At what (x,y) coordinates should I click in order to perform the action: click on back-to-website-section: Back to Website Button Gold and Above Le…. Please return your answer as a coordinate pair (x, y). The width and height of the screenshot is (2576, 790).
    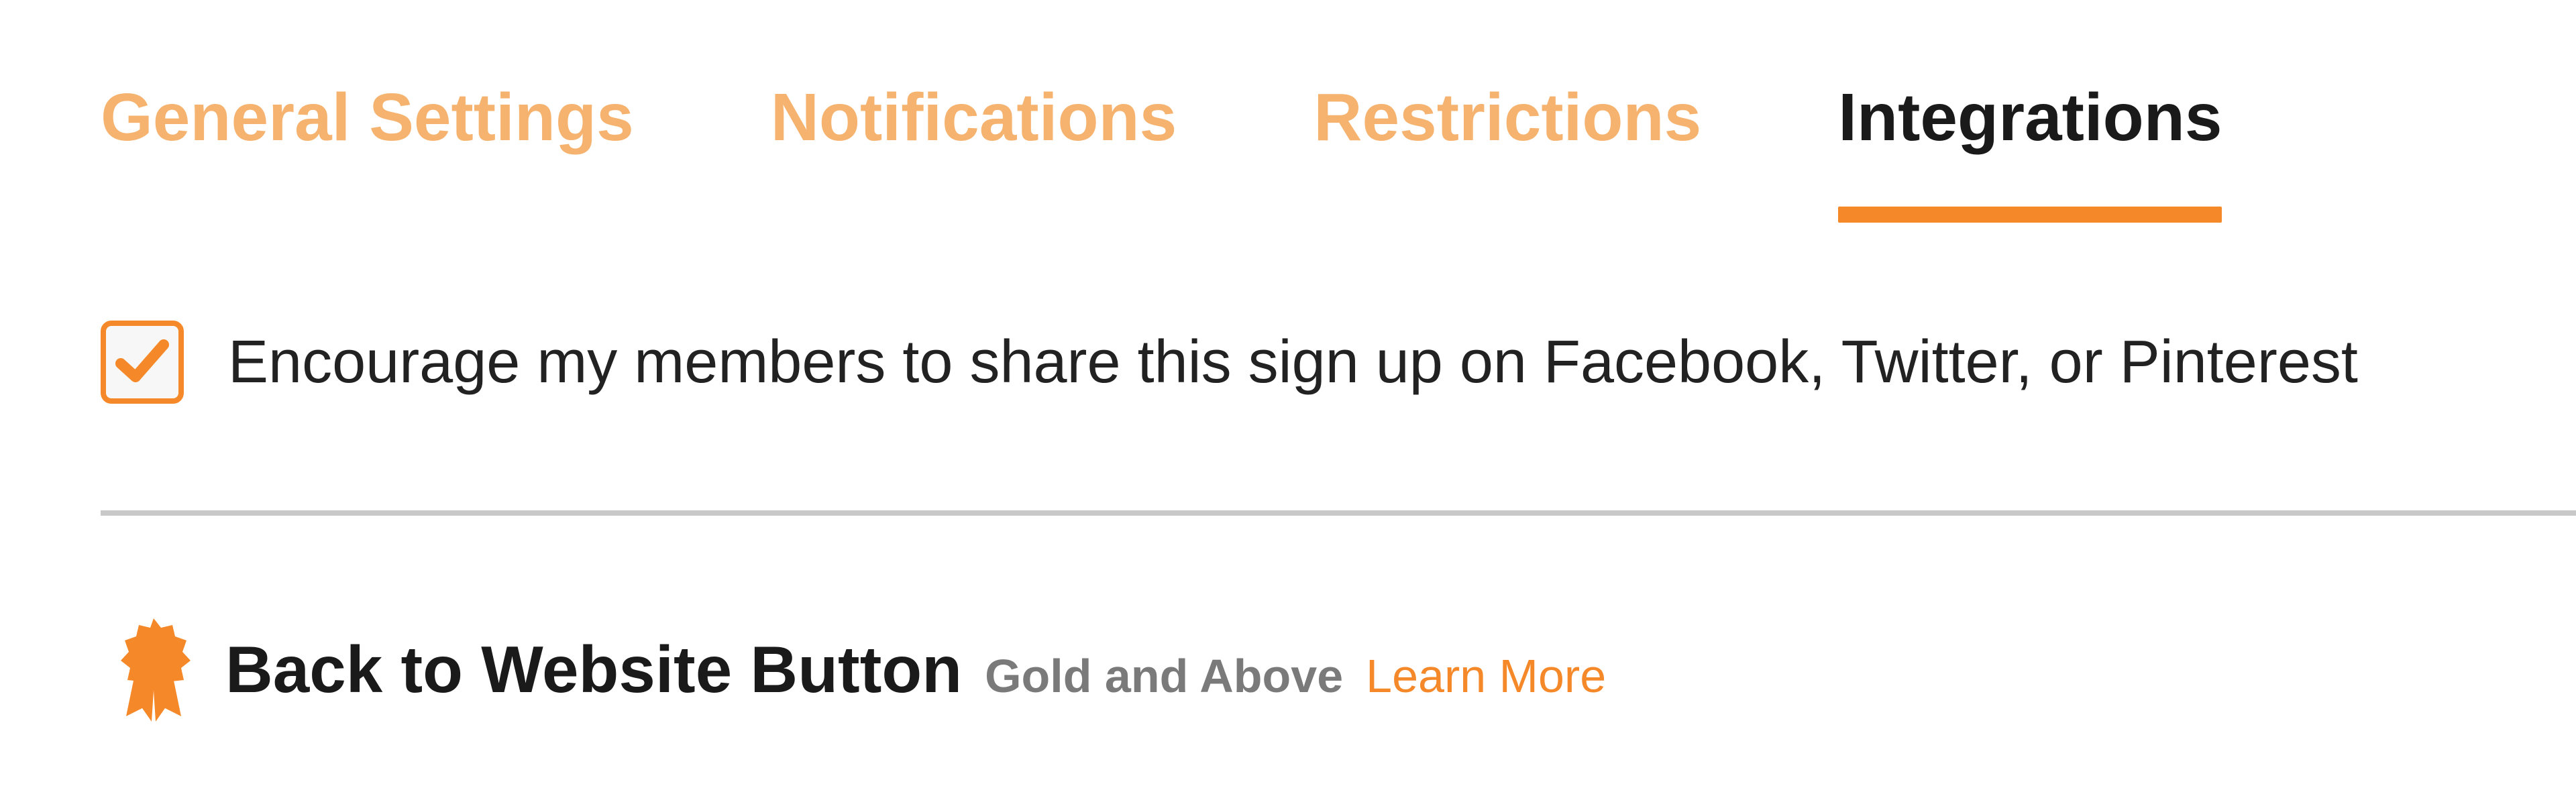
    Looking at the image, I should click on (858, 669).